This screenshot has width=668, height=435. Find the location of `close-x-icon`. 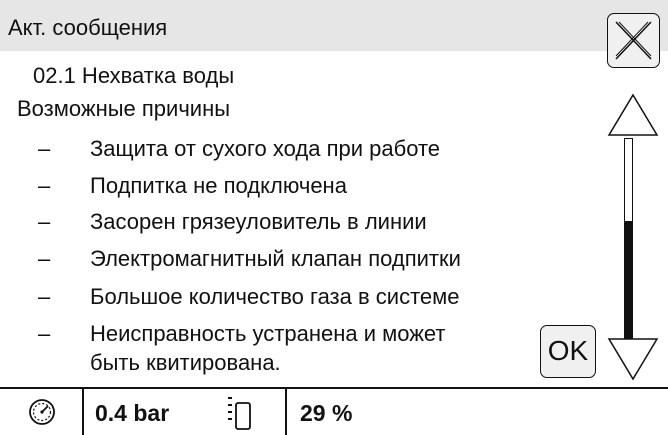

close-x-icon is located at coordinates (633, 40).